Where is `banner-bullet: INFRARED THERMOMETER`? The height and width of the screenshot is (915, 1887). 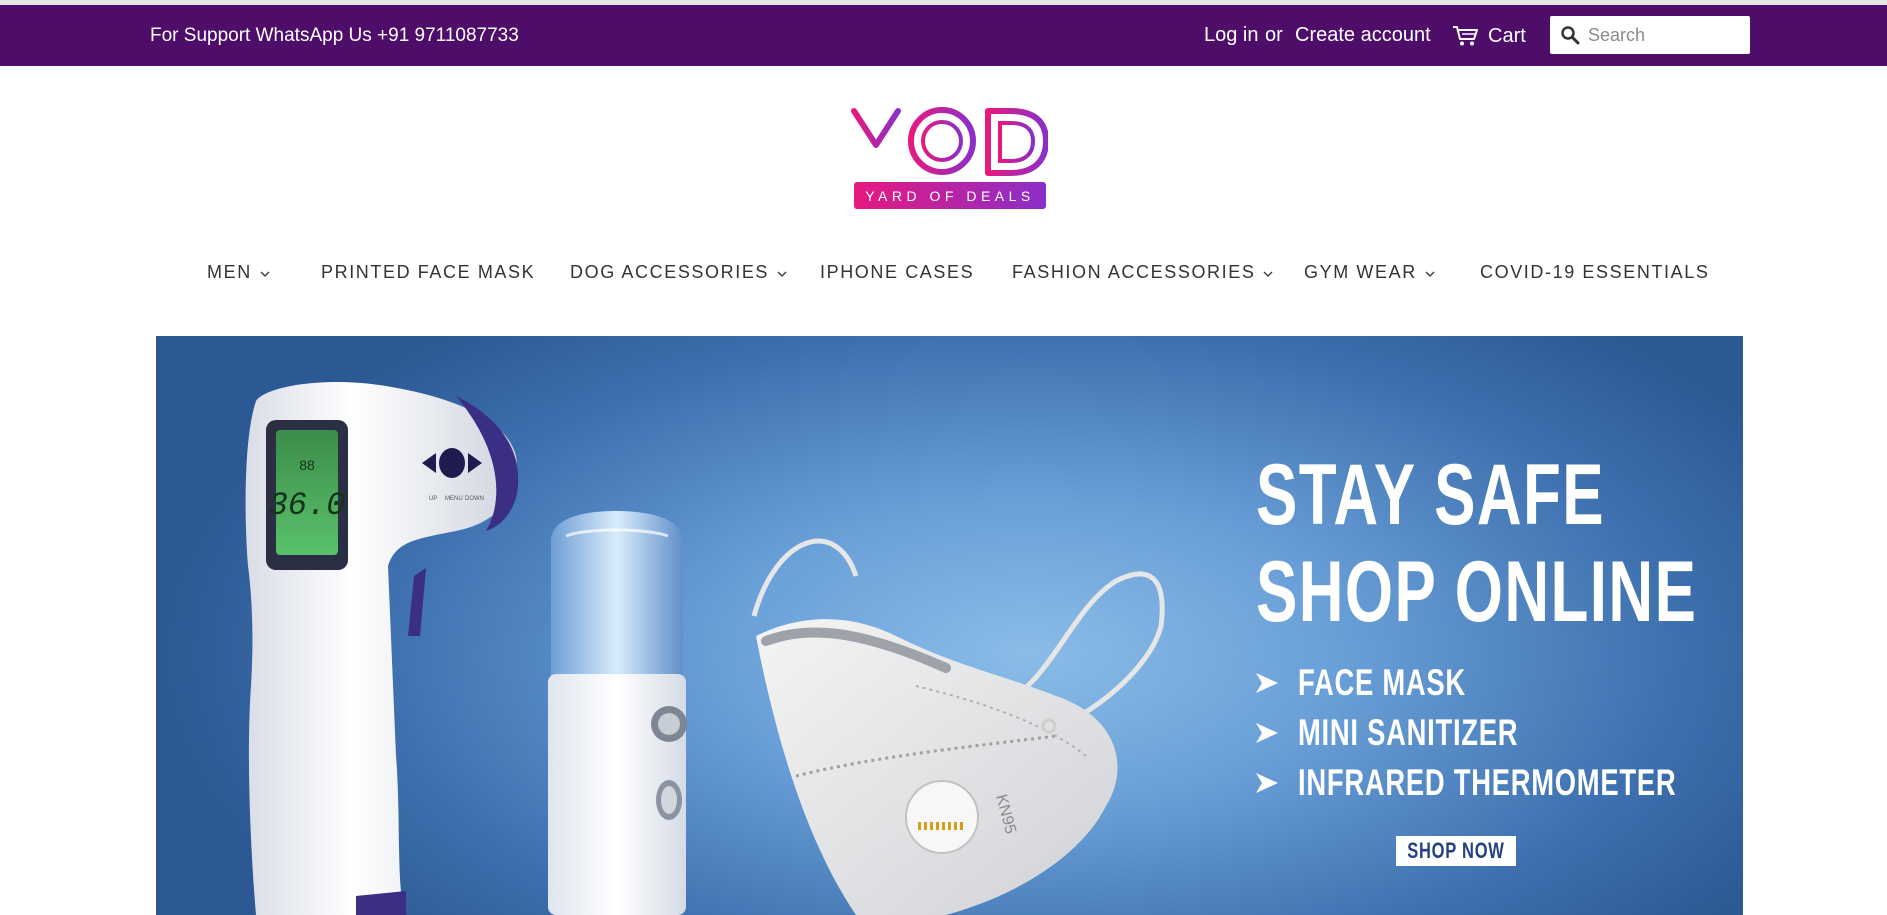 banner-bullet: INFRARED THERMOMETER is located at coordinates (1499, 783).